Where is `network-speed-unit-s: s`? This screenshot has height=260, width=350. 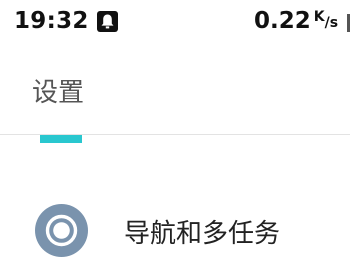
network-speed-unit-s: s is located at coordinates (334, 23).